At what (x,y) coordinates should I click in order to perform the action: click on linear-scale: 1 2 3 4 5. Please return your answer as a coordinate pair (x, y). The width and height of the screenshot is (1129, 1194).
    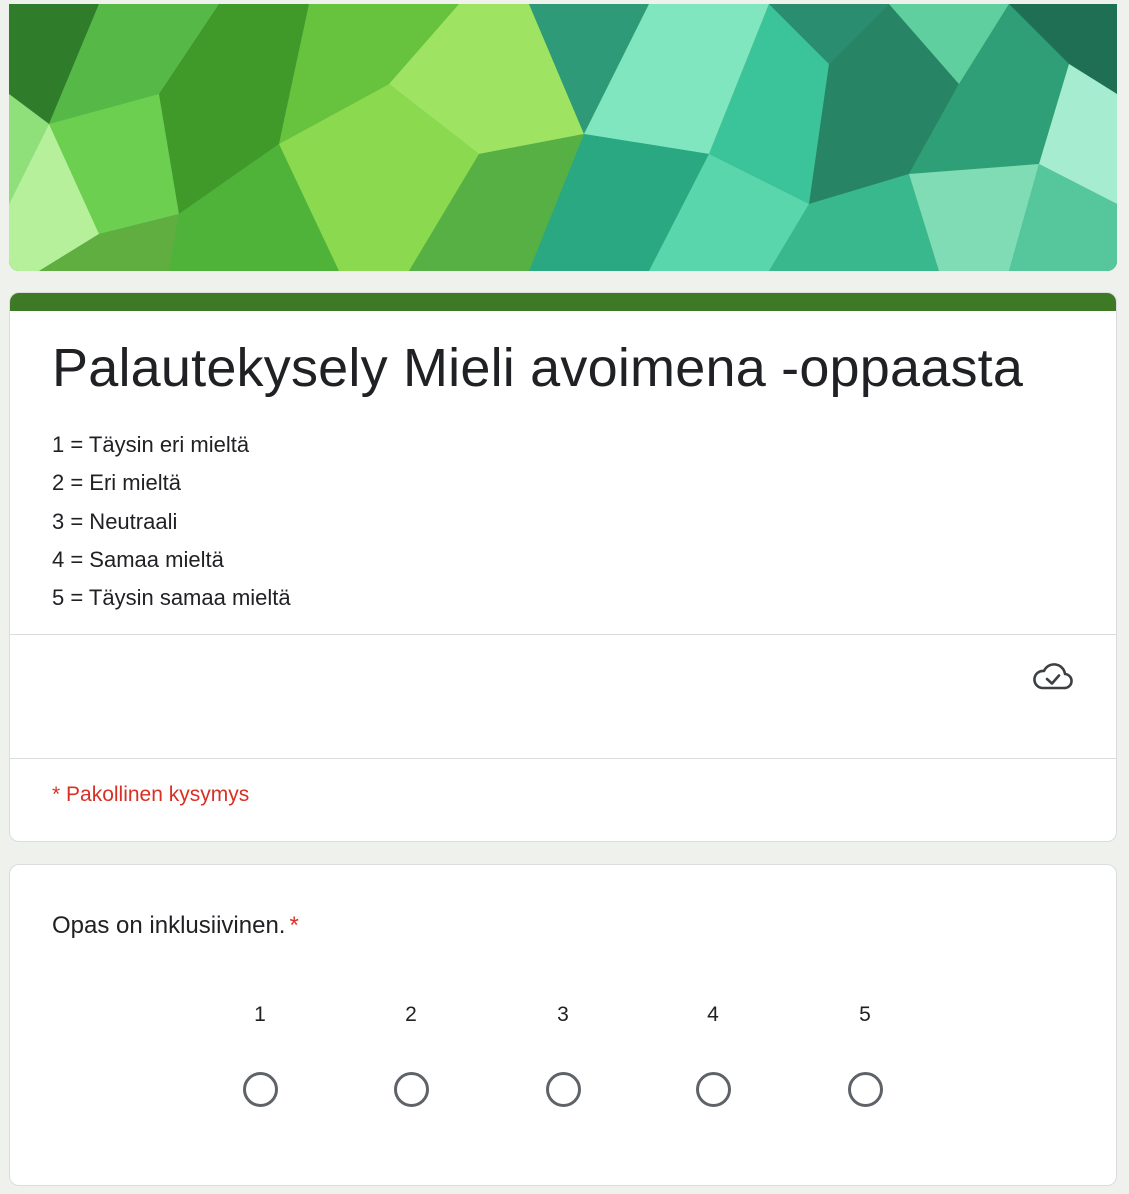
    Looking at the image, I should click on (563, 1051).